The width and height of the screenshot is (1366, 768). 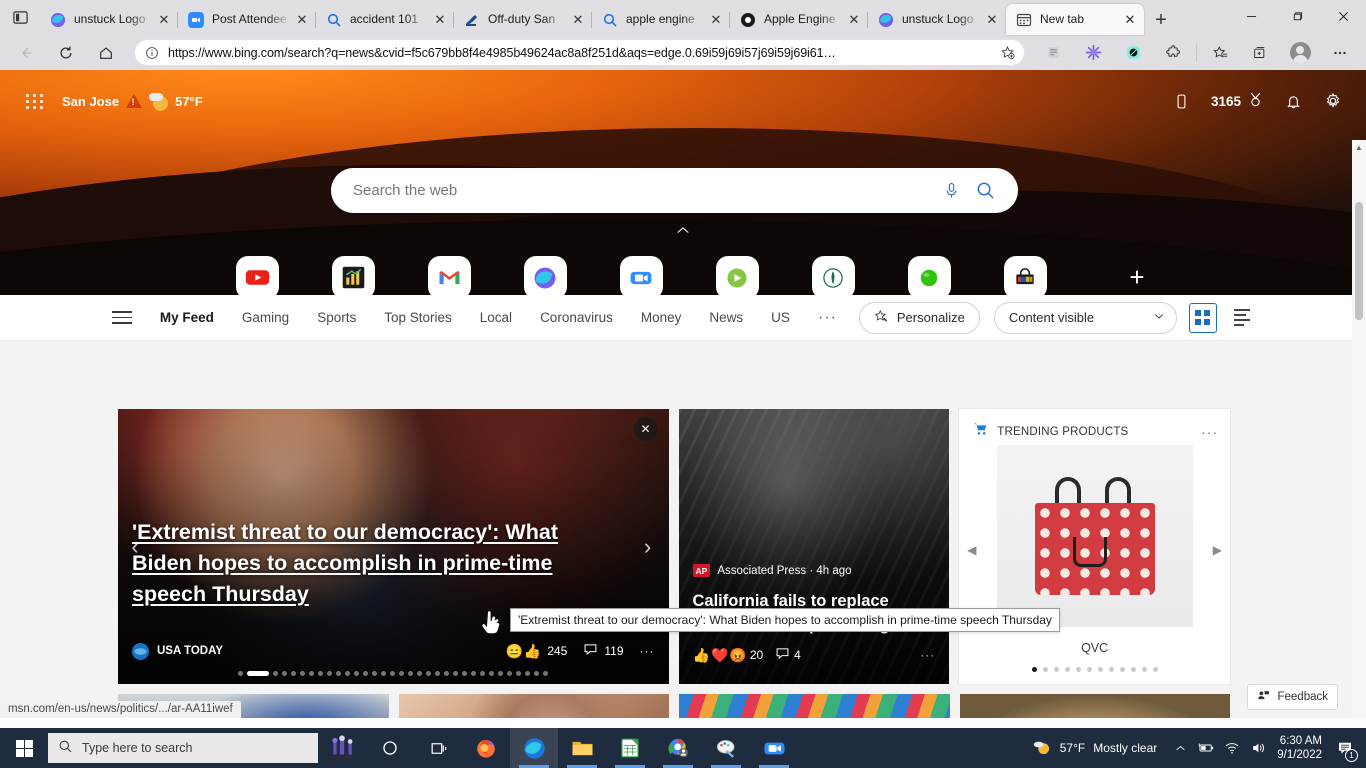 I want to click on collapse-chevron-icon, so click(x=683, y=231).